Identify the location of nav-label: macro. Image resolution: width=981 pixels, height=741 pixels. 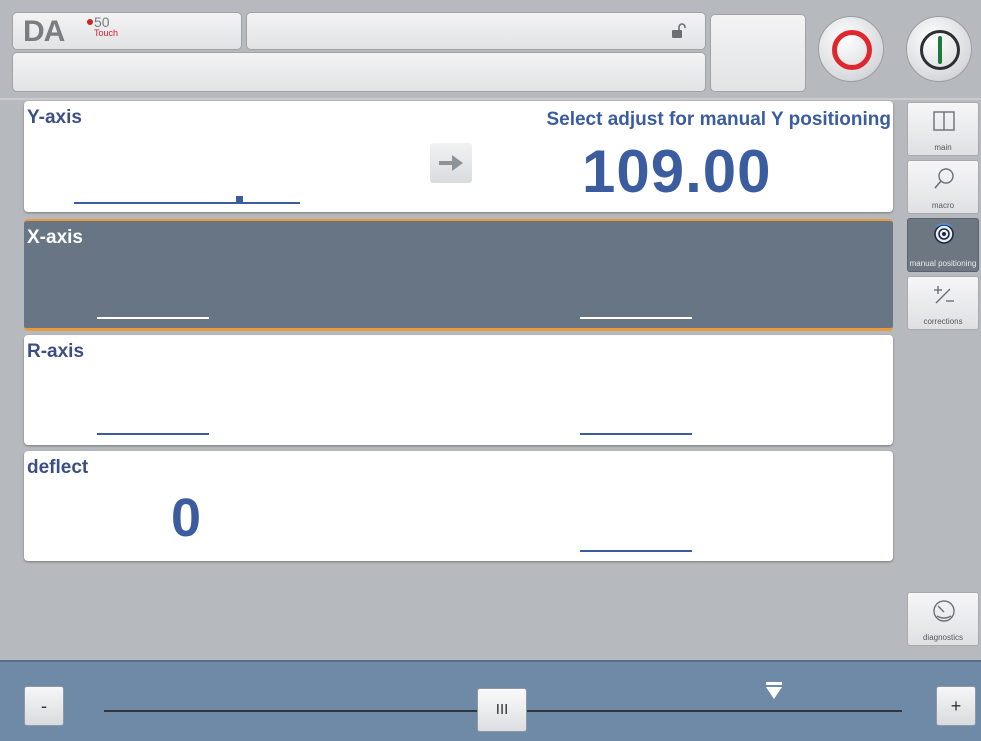
(943, 205).